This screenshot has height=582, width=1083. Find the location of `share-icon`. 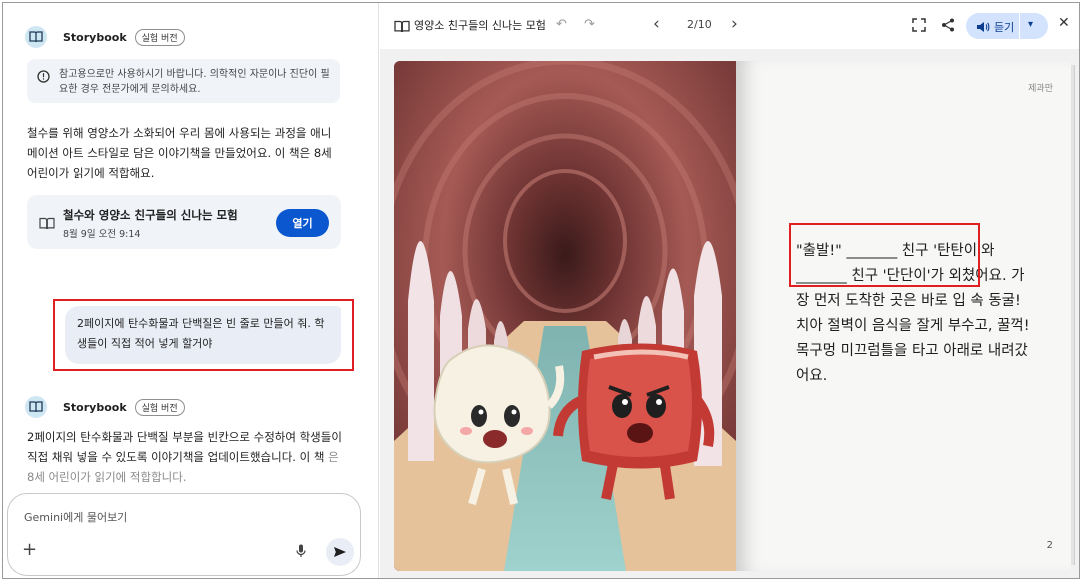

share-icon is located at coordinates (948, 26).